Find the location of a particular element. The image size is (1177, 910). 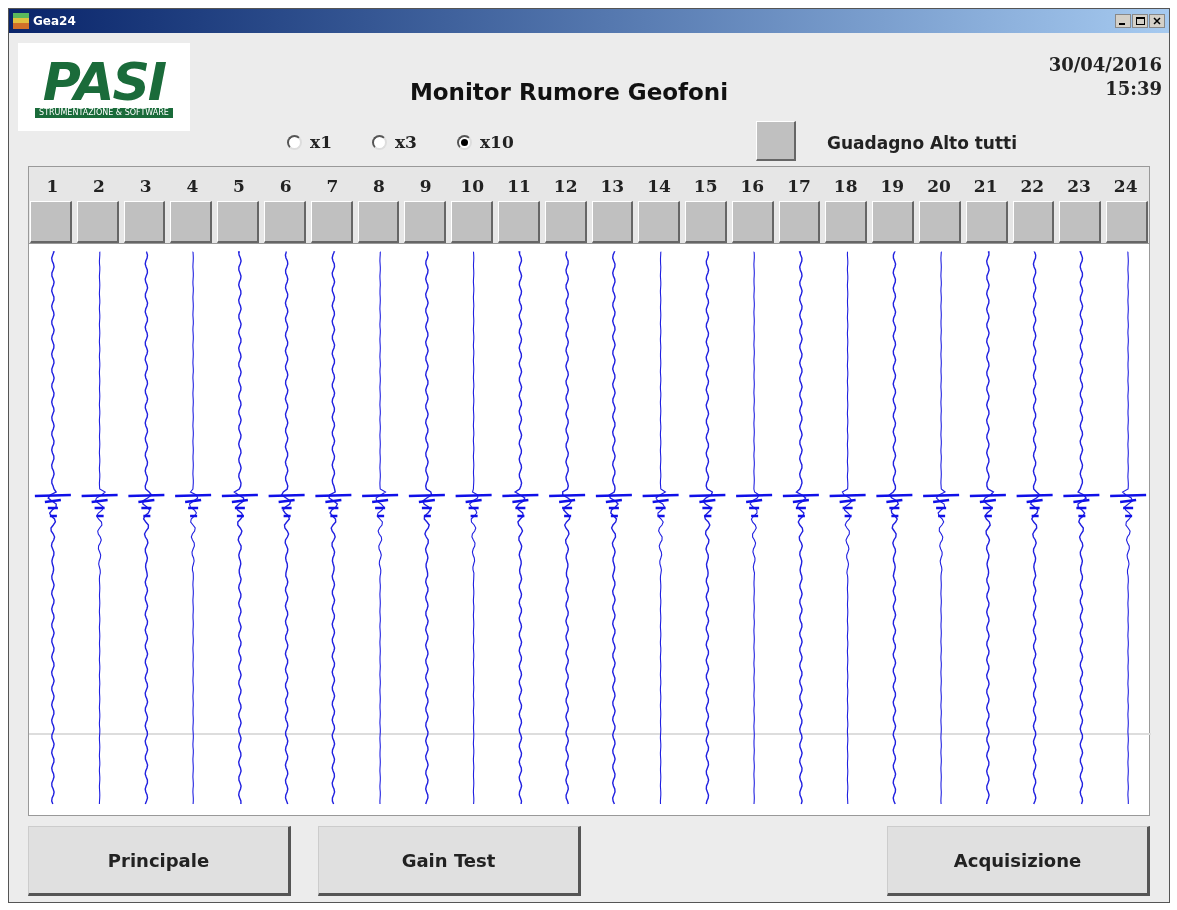

channel-number: 12 is located at coordinates (565, 186).